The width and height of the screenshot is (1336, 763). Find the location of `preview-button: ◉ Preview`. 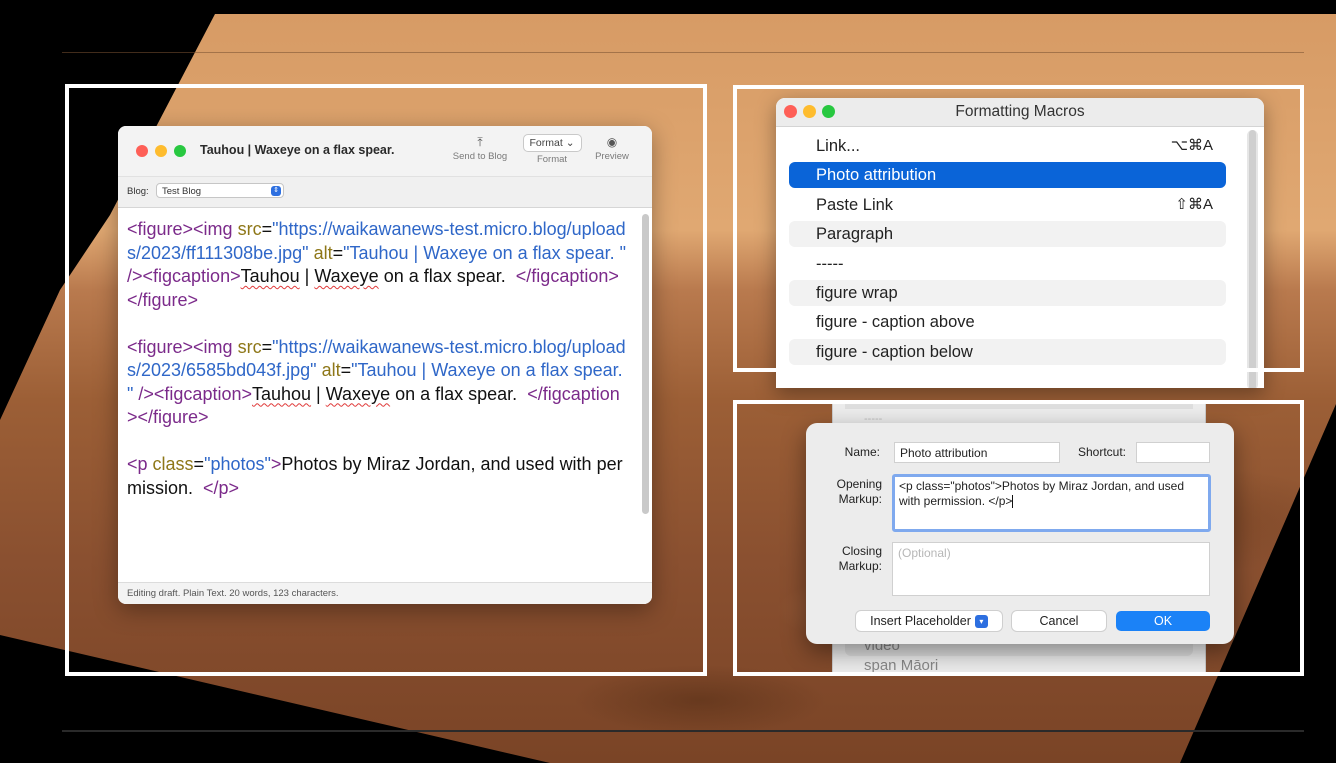

preview-button: ◉ Preview is located at coordinates (612, 148).